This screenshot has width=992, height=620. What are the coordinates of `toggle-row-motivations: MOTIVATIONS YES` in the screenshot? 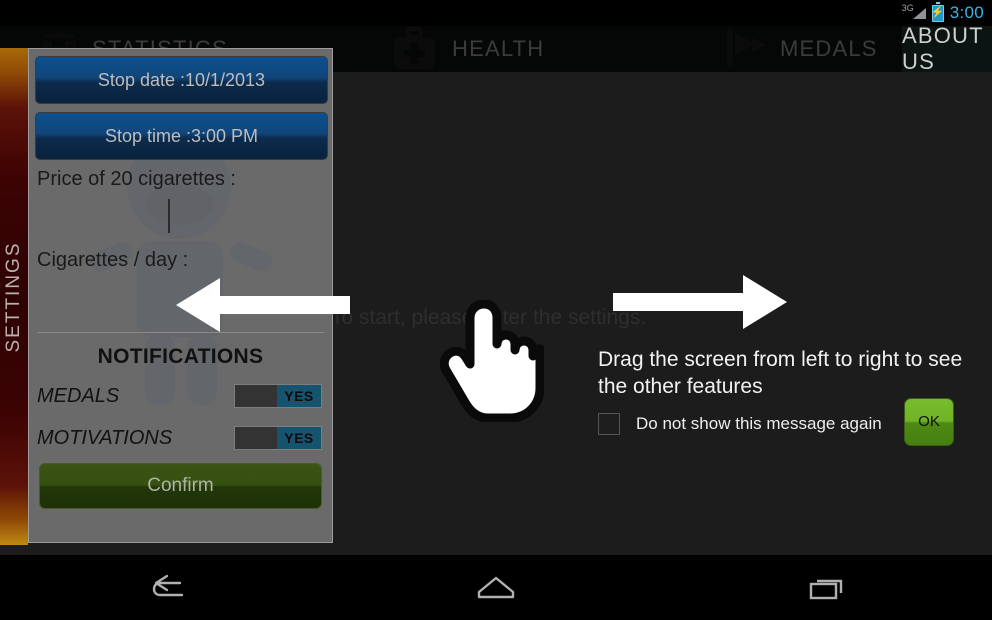 It's located at (179, 438).